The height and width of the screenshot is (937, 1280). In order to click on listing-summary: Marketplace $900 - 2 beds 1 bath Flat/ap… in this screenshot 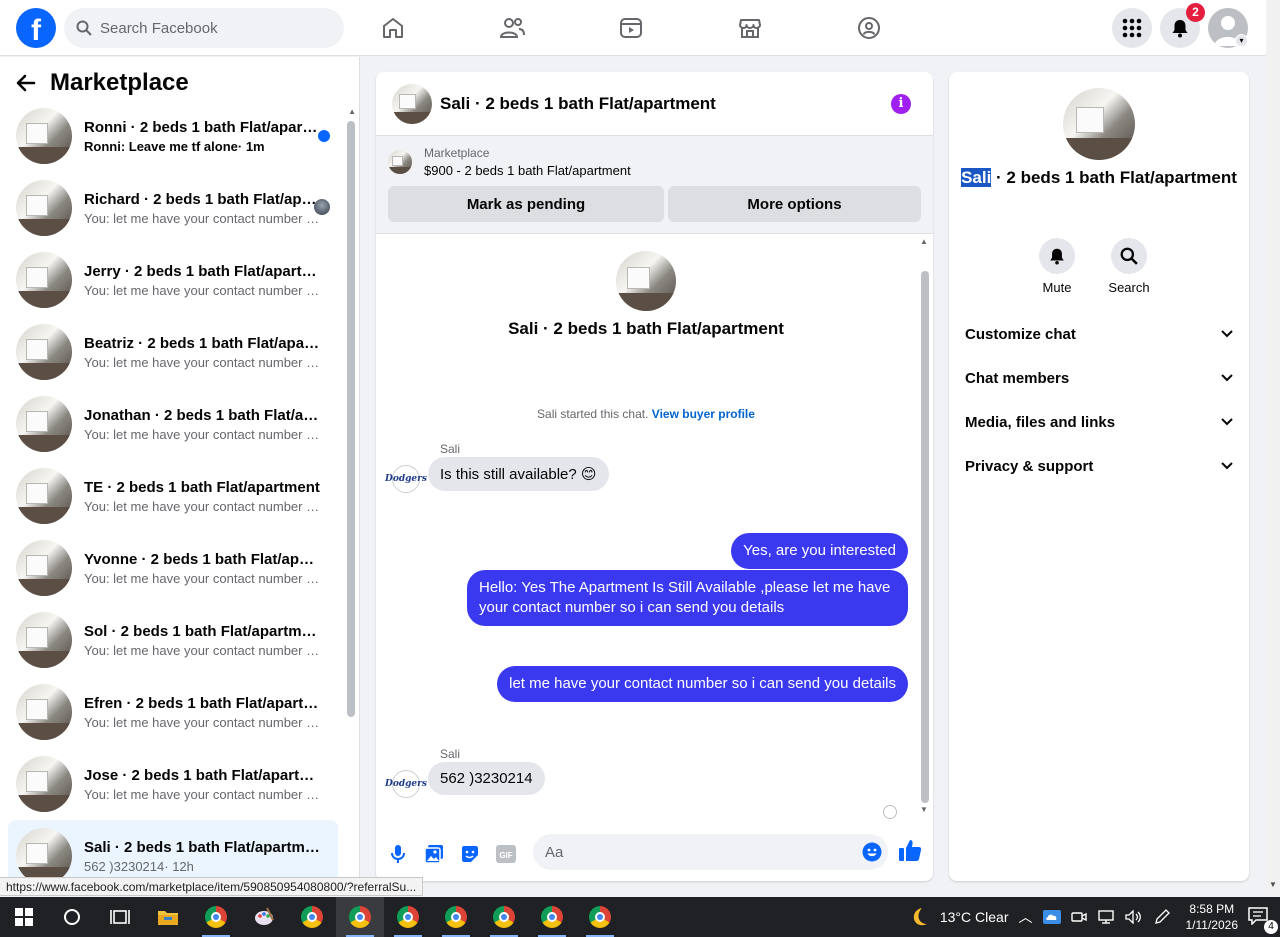, I will do `click(509, 162)`.